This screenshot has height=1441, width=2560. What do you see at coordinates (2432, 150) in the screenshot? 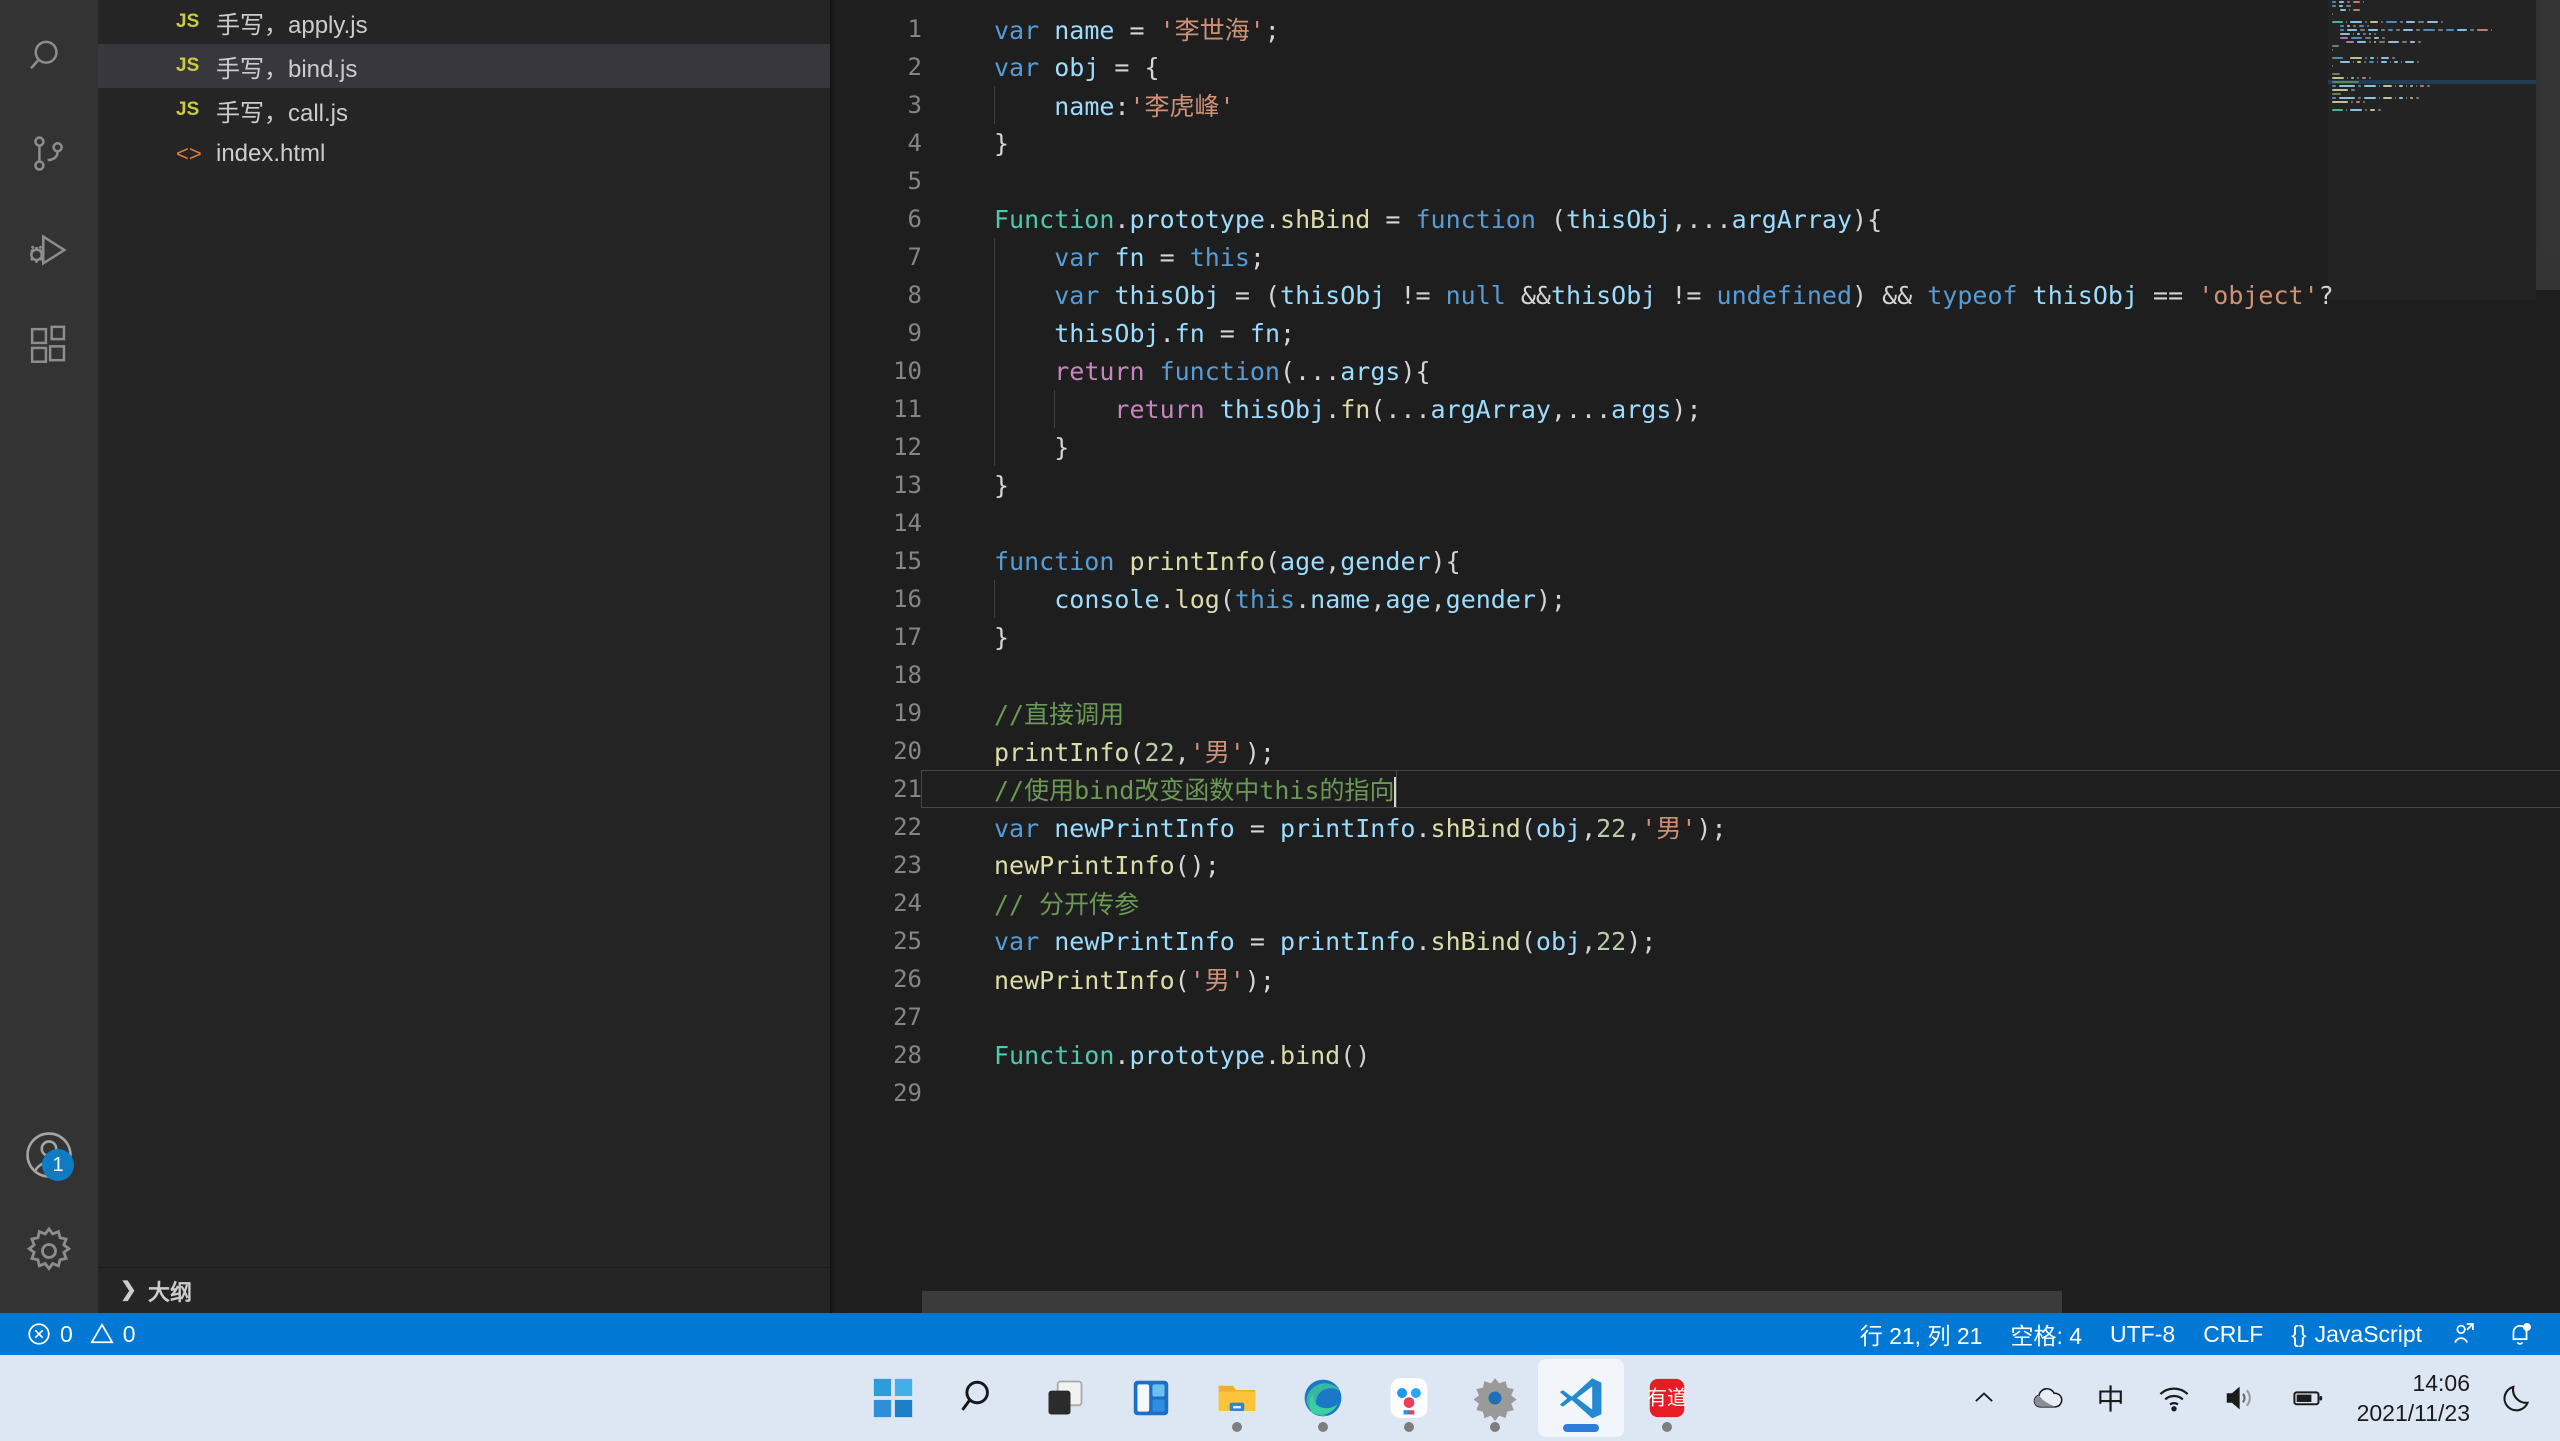
I see `minimap` at bounding box center [2432, 150].